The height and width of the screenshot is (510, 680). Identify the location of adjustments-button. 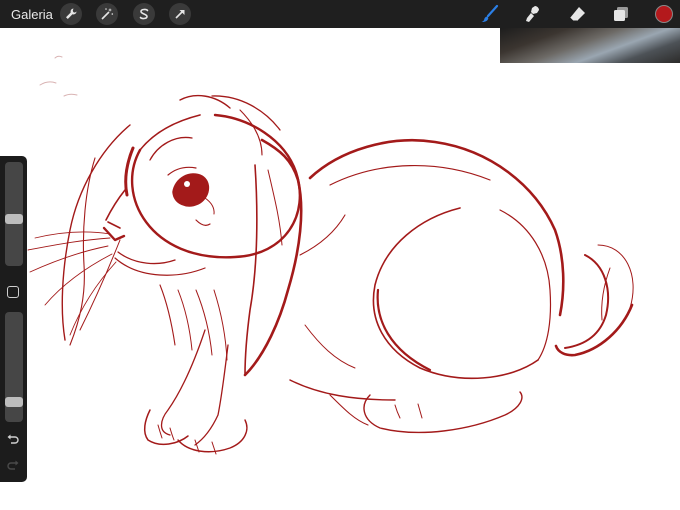
(107, 14).